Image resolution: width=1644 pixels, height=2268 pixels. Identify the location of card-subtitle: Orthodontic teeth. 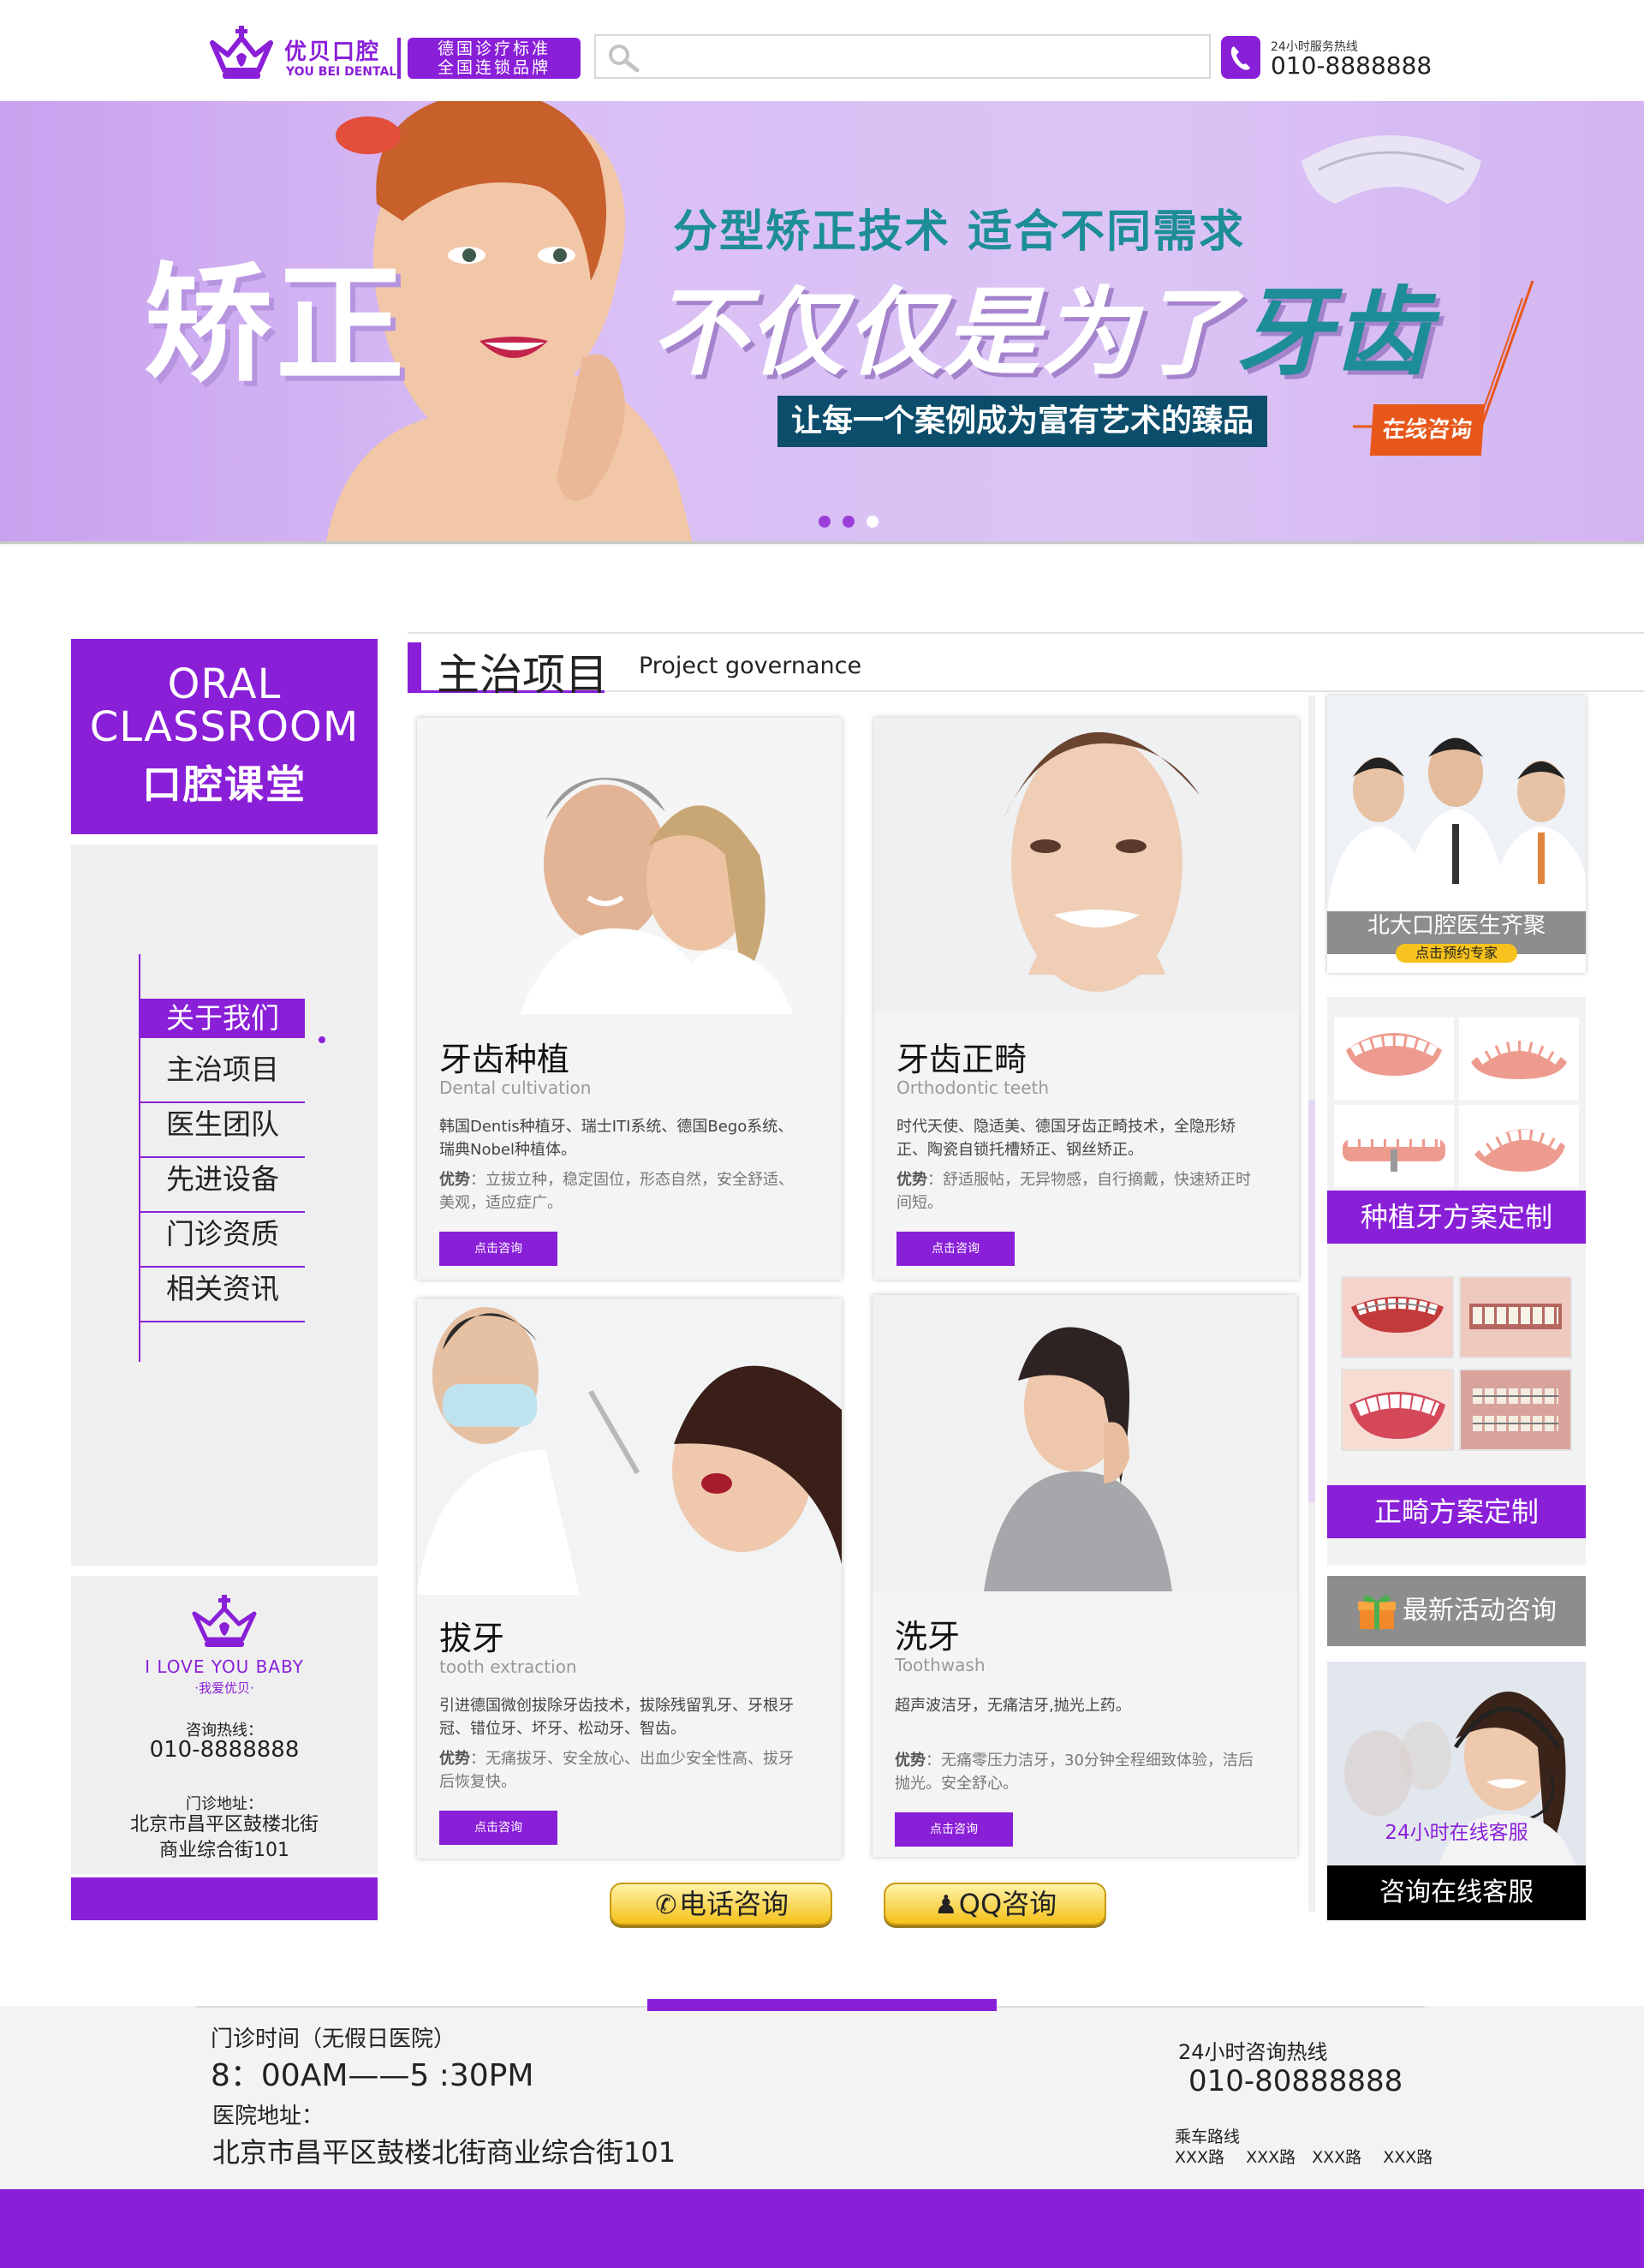
(973, 1088).